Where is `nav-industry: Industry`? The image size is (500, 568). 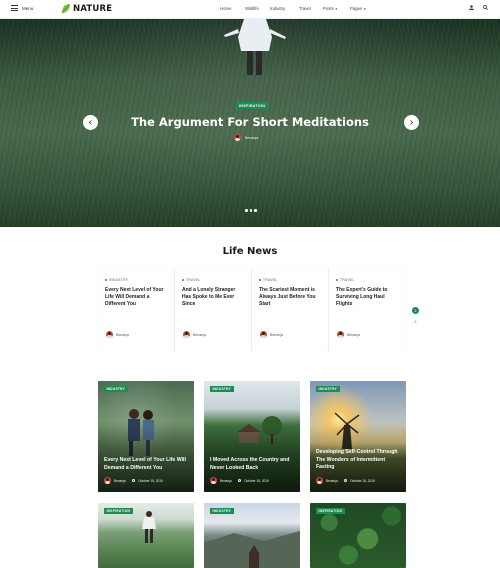
nav-industry: Industry is located at coordinates (277, 8).